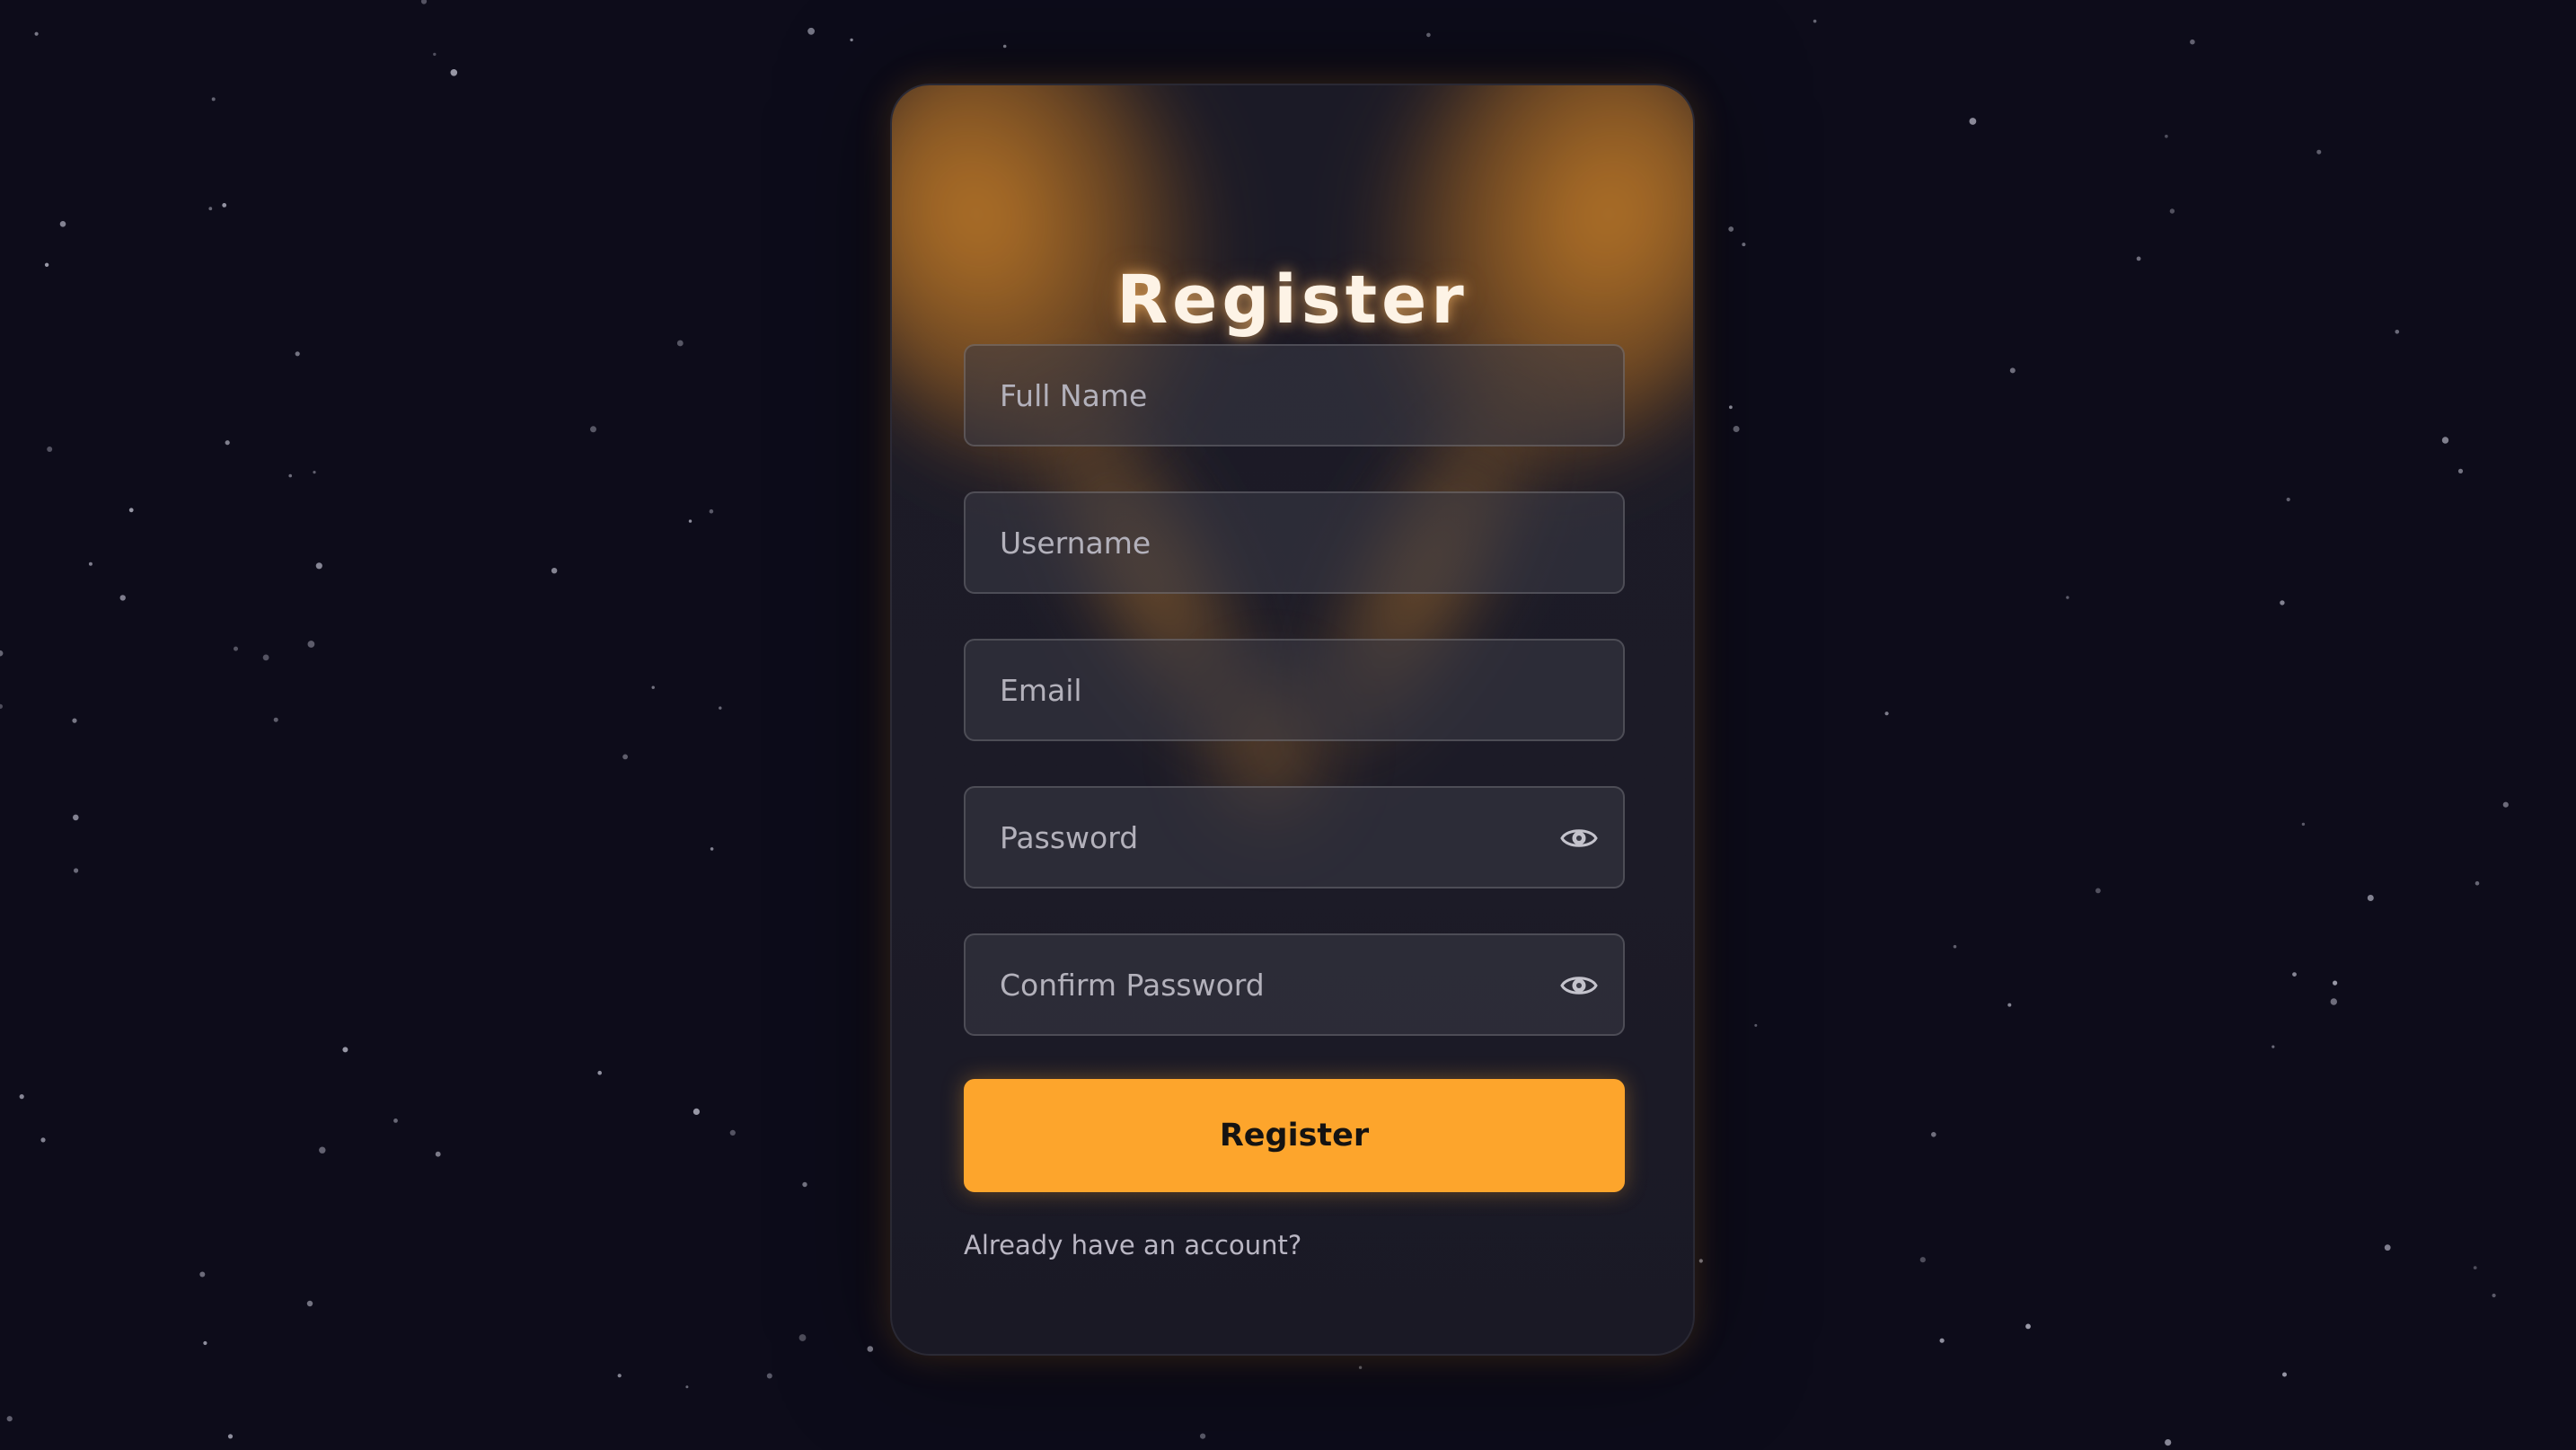 This screenshot has width=2576, height=1450. I want to click on email-field, so click(1294, 690).